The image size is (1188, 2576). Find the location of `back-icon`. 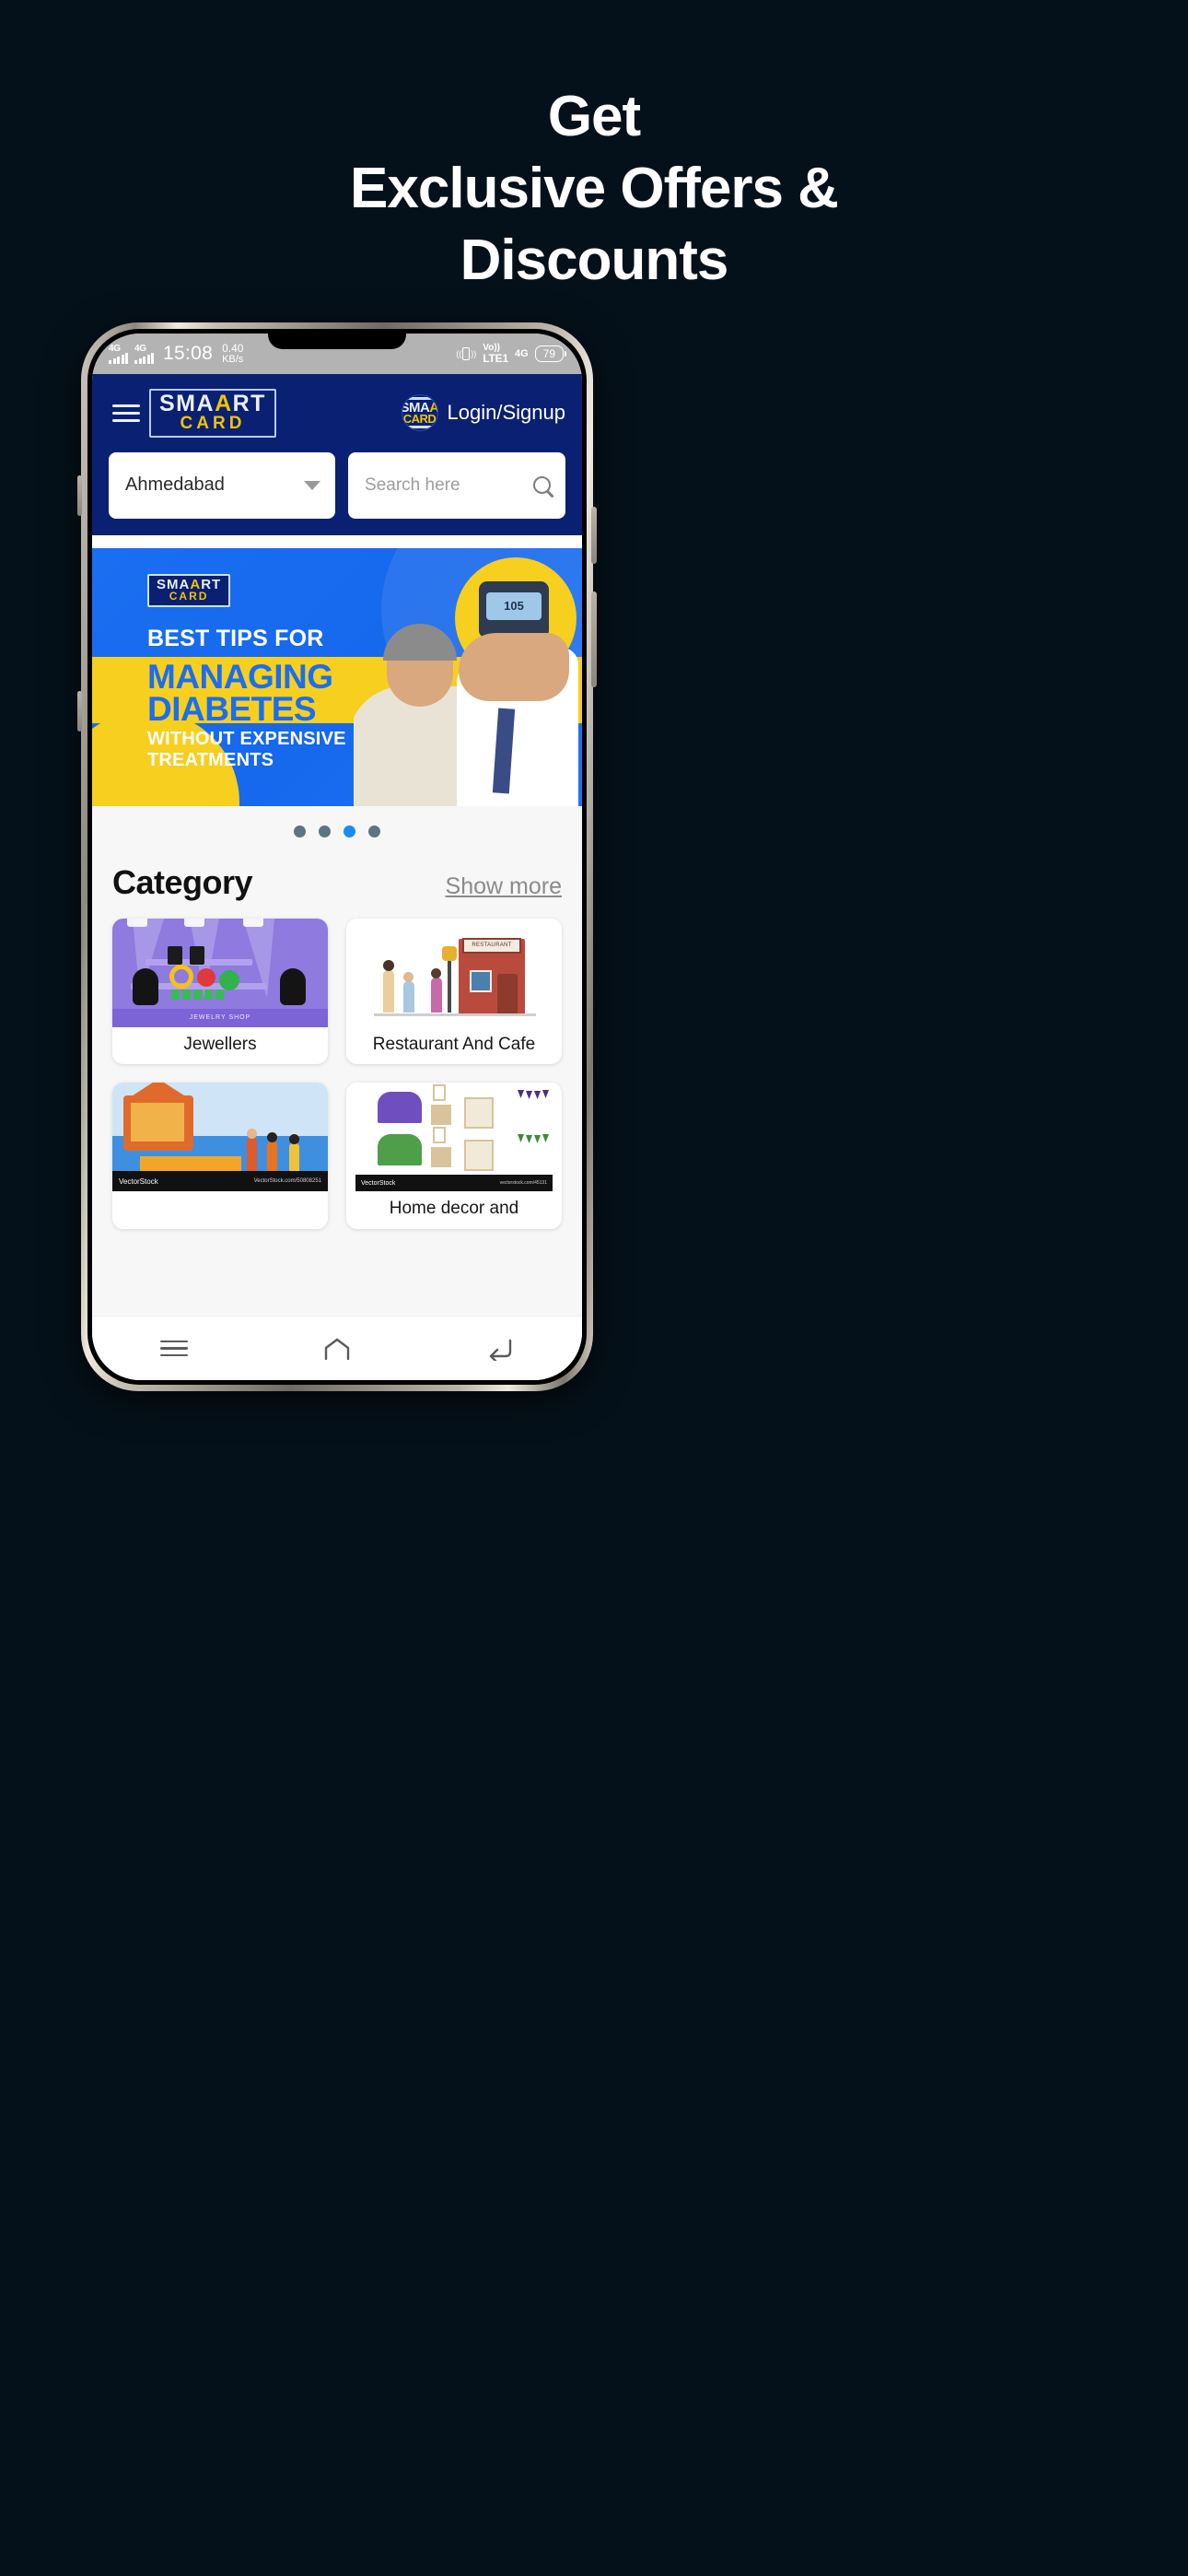

back-icon is located at coordinates (500, 1349).